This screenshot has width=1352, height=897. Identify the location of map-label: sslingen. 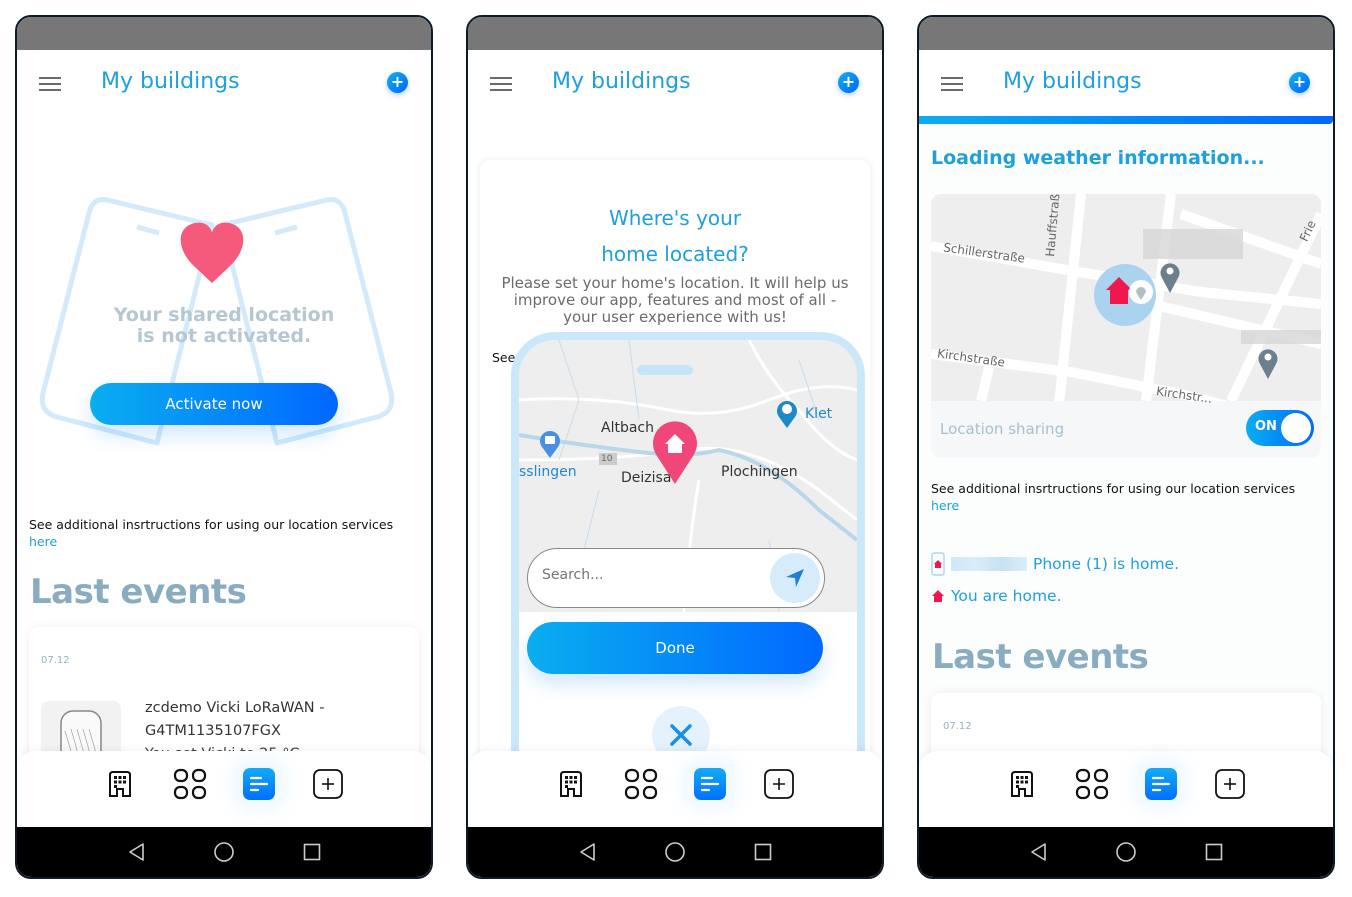
(548, 472).